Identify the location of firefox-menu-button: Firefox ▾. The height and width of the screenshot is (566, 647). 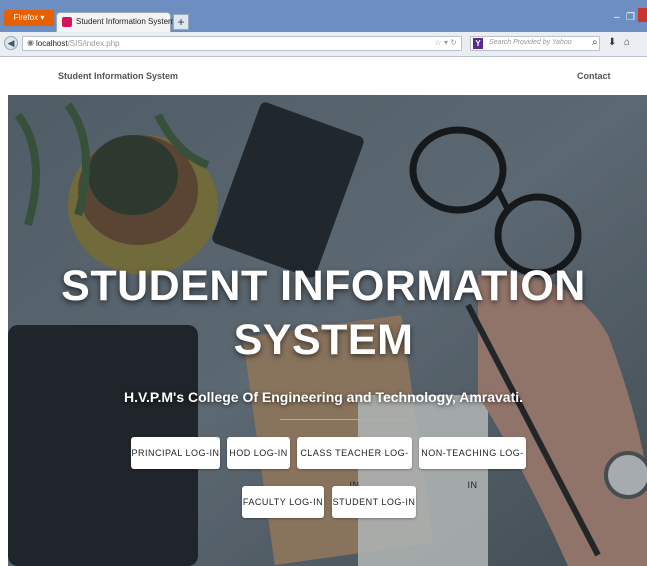
(29, 18).